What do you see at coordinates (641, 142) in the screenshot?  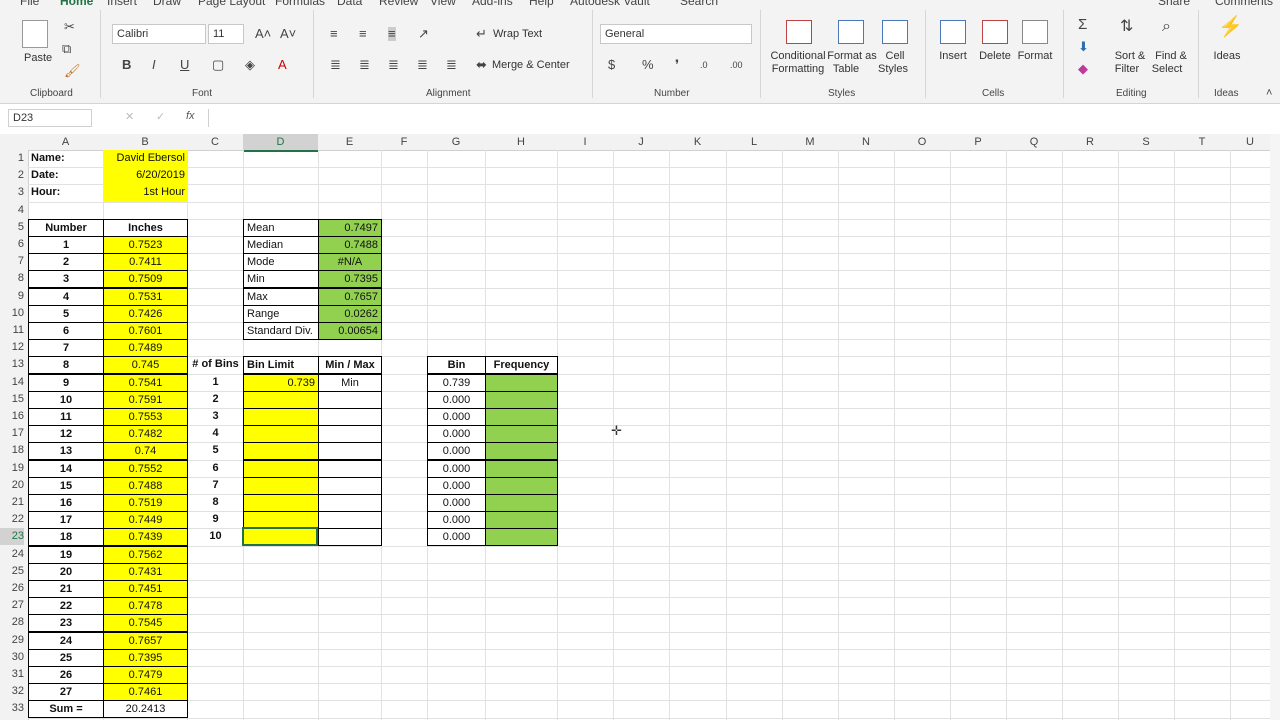 I see `column-header-j: J` at bounding box center [641, 142].